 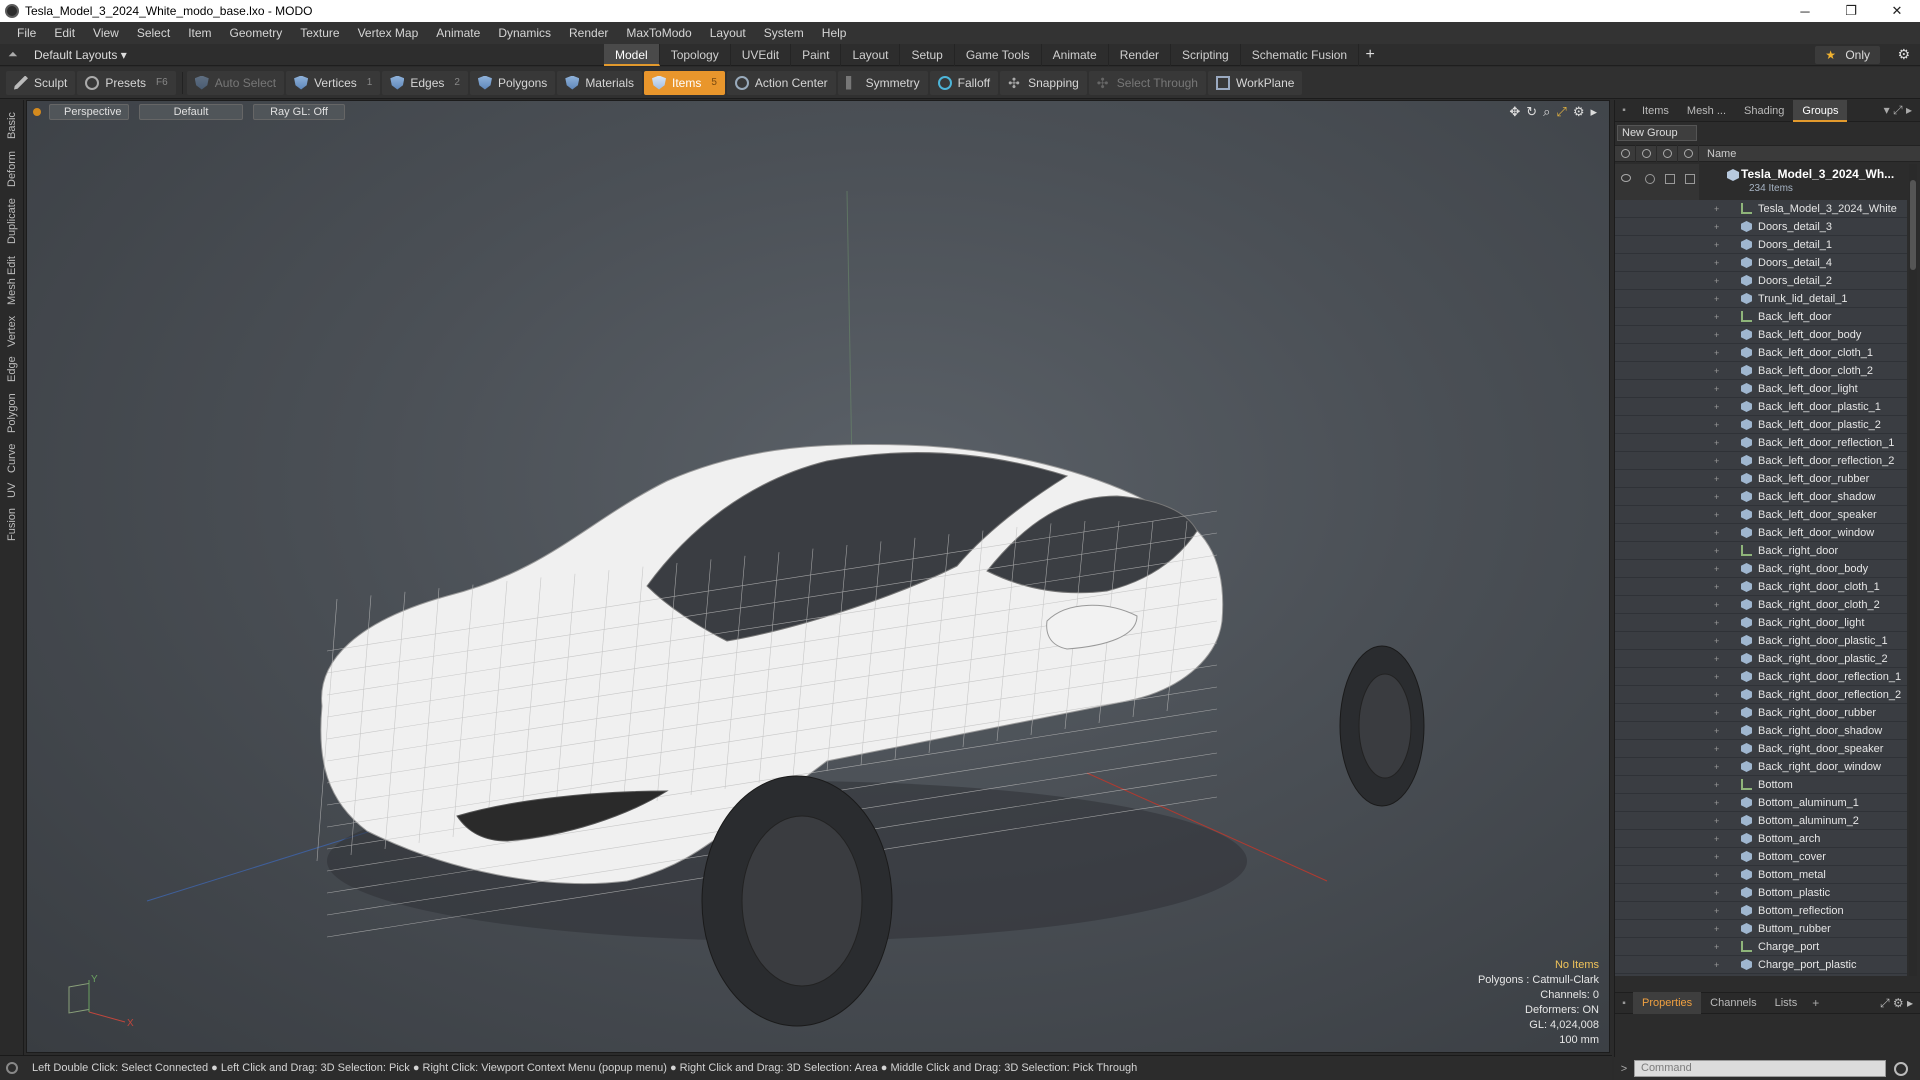 What do you see at coordinates (1761, 497) in the screenshot?
I see `list-item: + Back_left_door_shadow` at bounding box center [1761, 497].